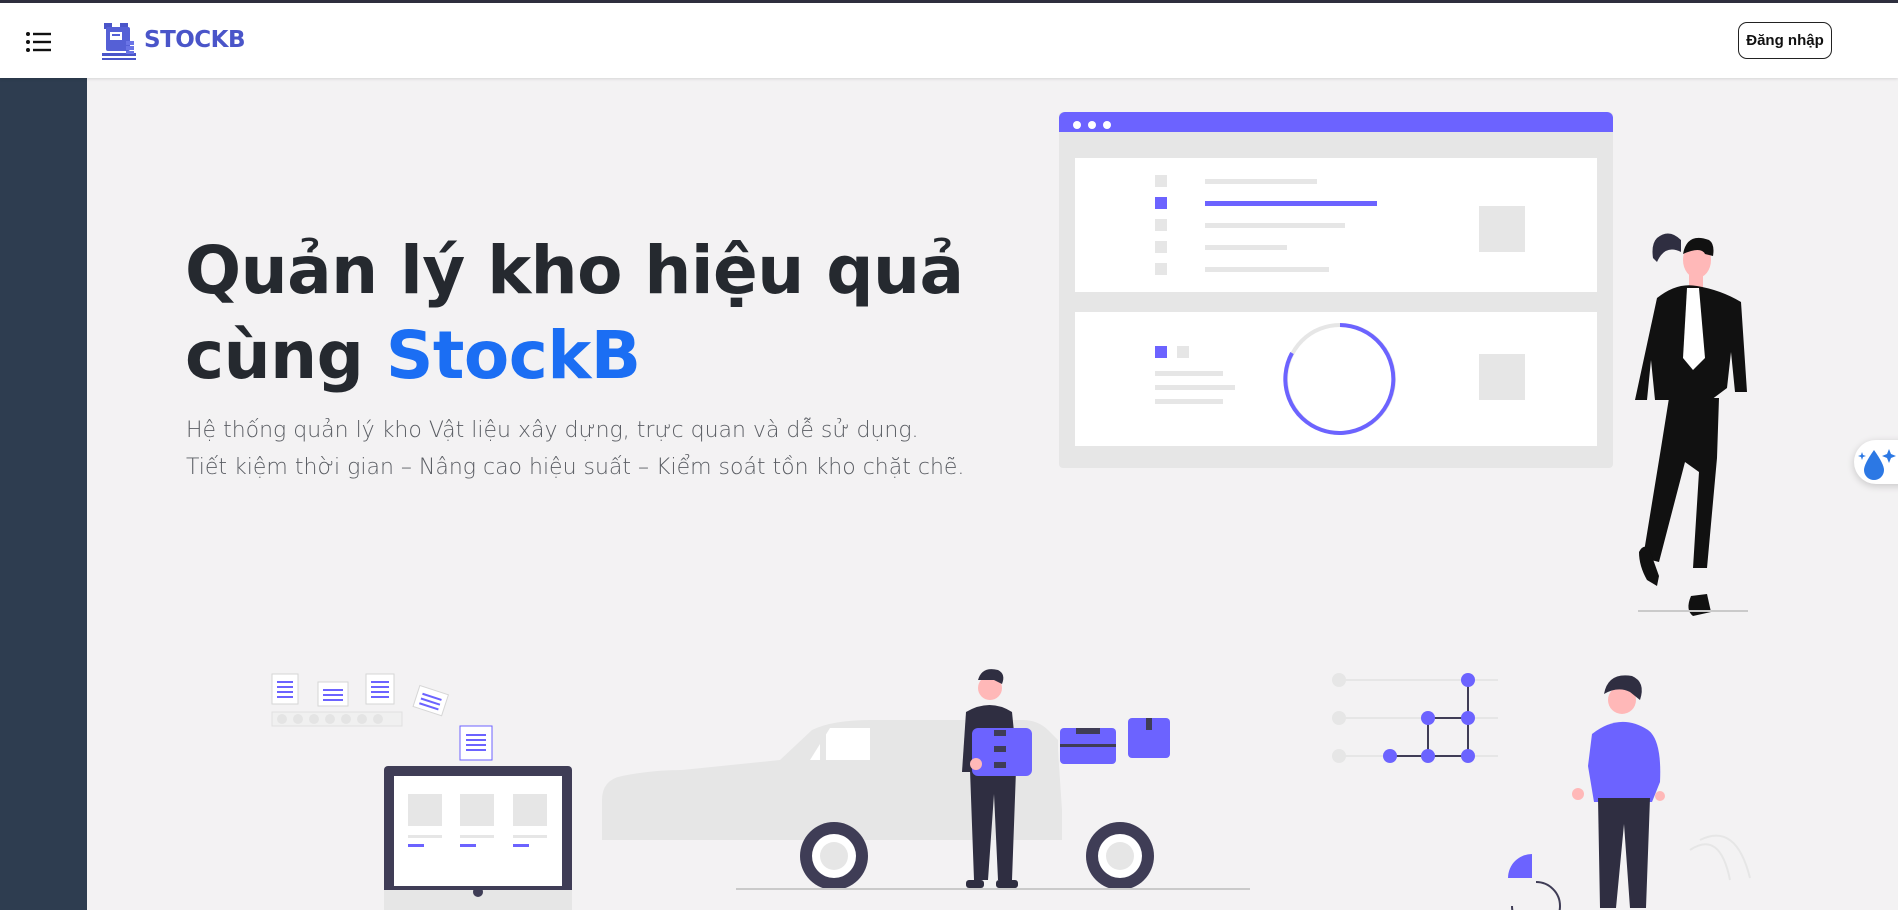 The height and width of the screenshot is (910, 1898). What do you see at coordinates (513, 355) in the screenshot?
I see `hero-title-brand: StockB` at bounding box center [513, 355].